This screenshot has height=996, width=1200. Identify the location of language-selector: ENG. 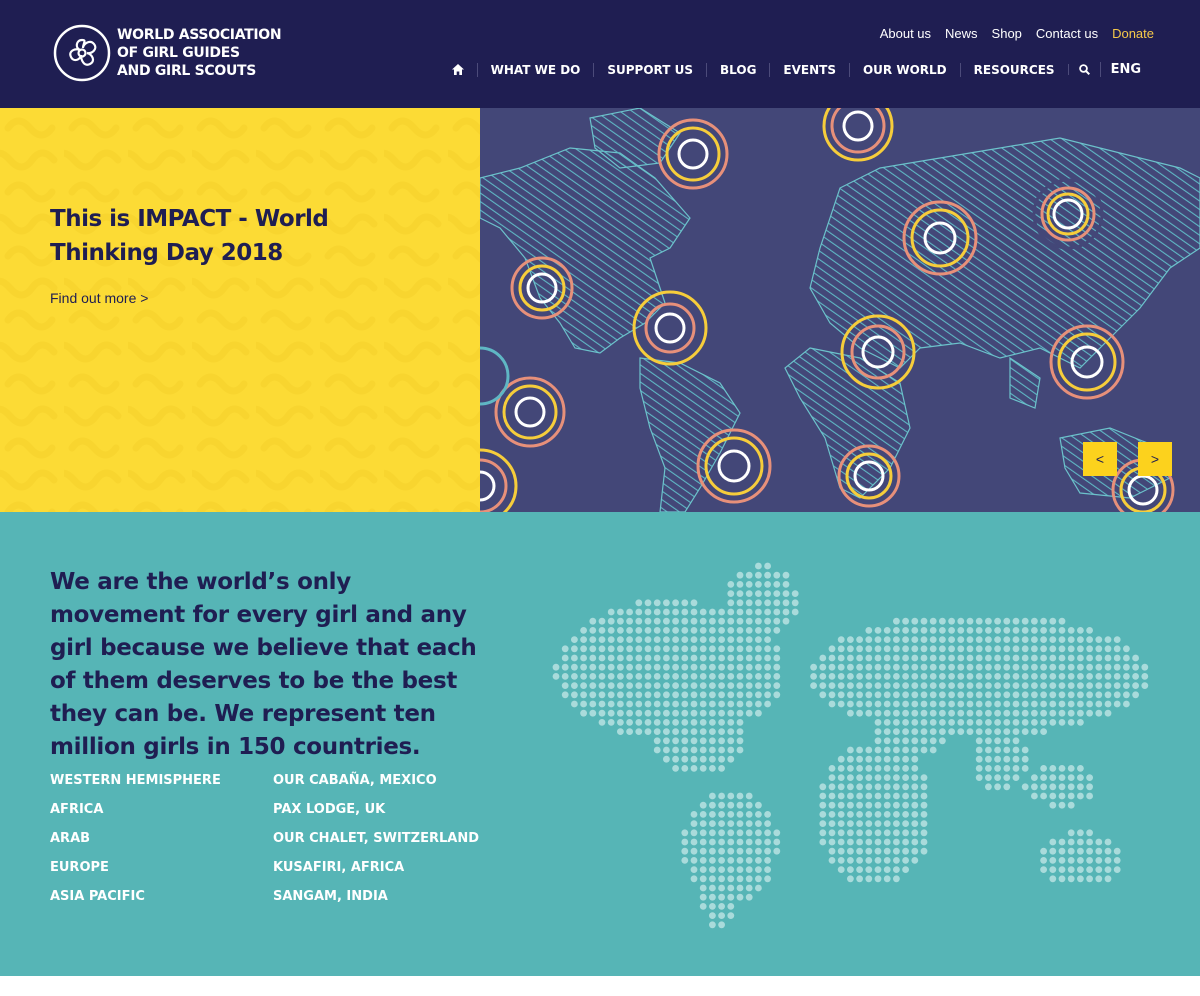
(1126, 69).